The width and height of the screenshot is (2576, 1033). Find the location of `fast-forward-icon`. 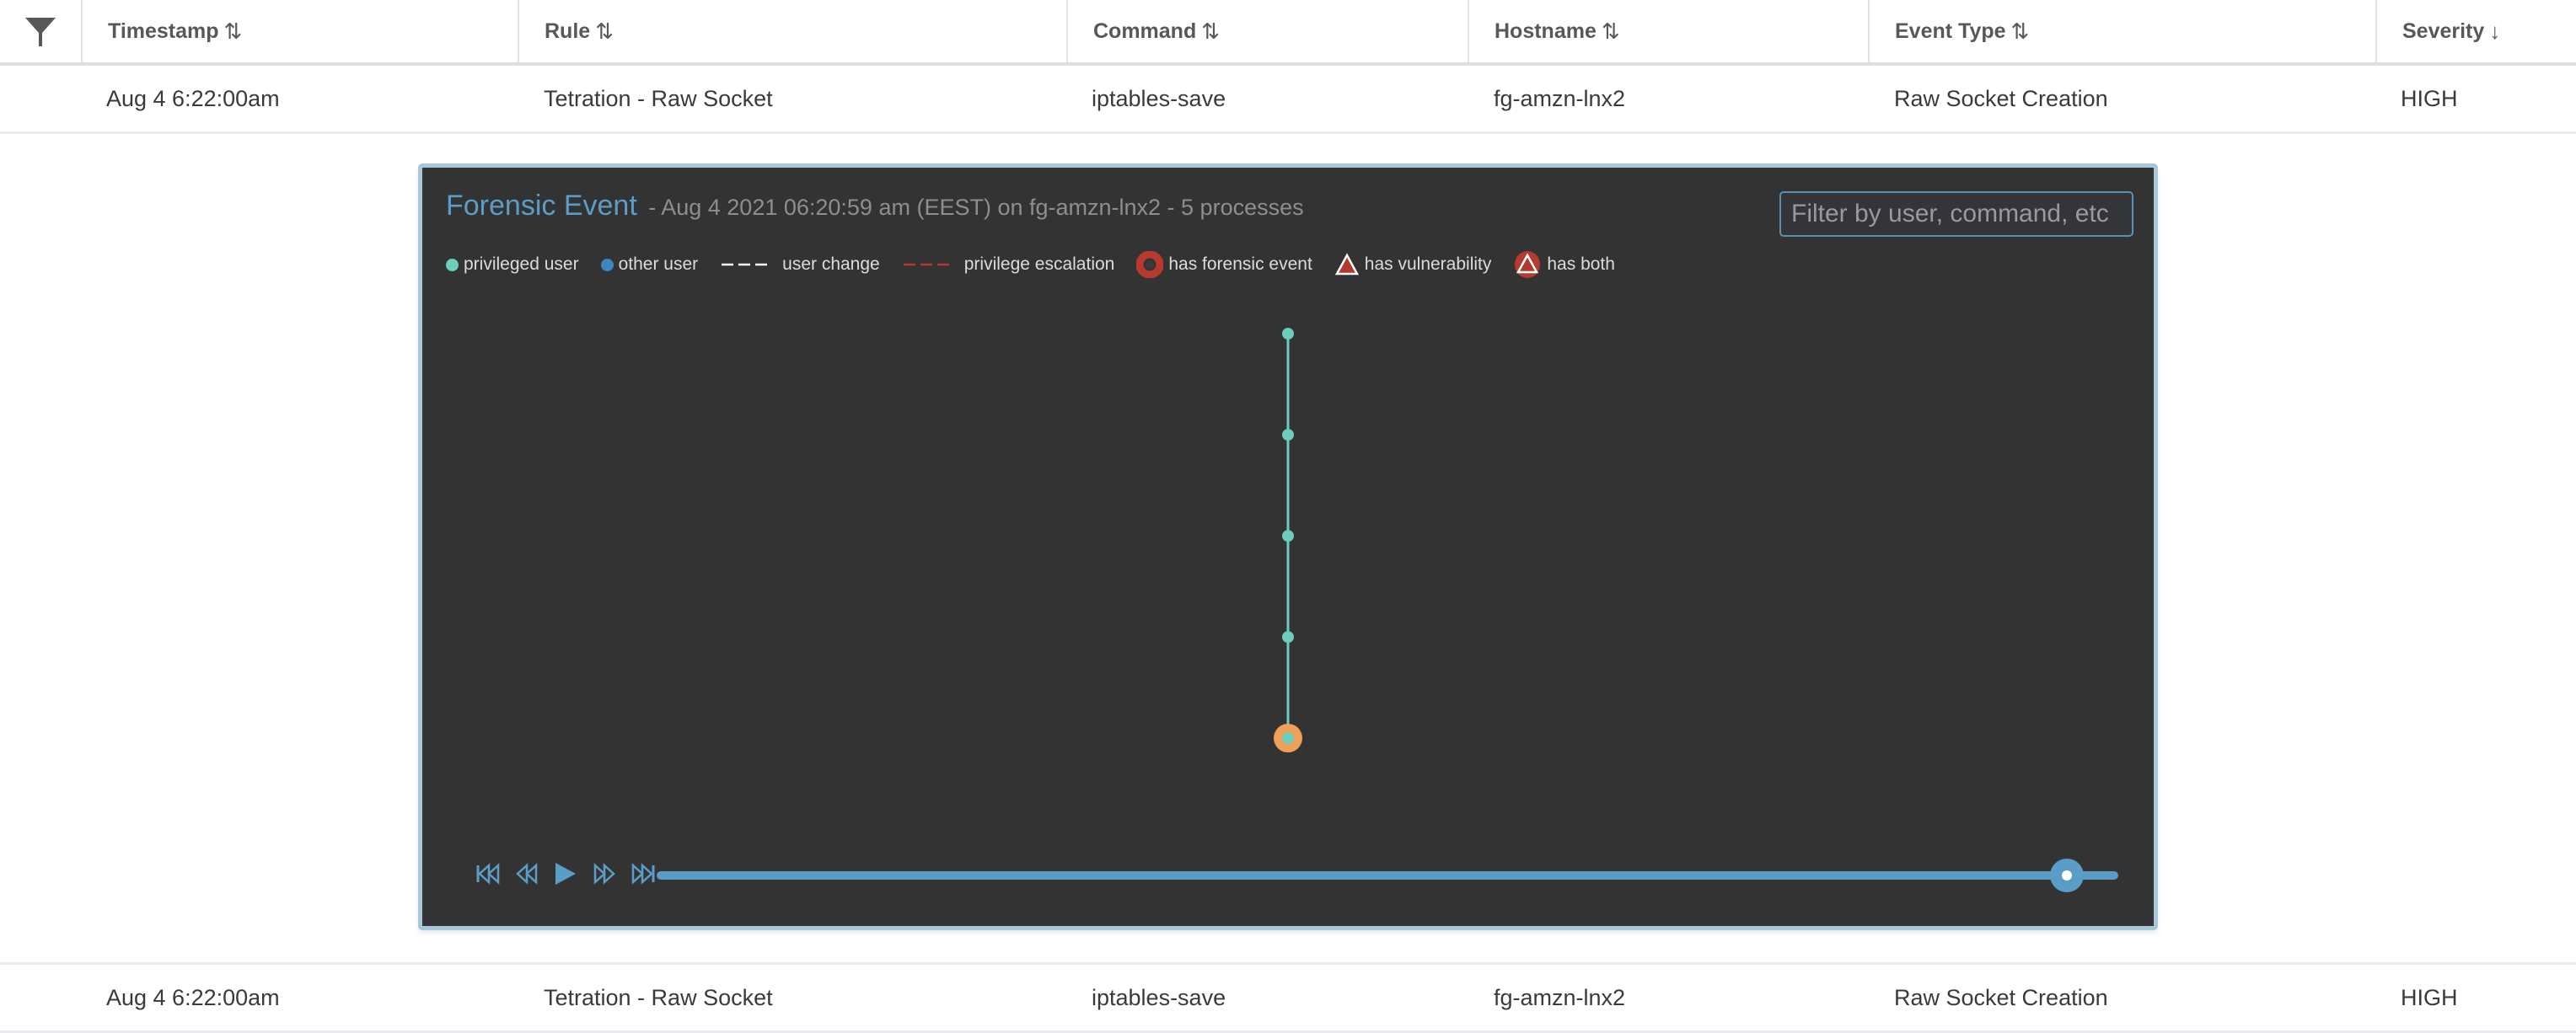

fast-forward-icon is located at coordinates (604, 874).